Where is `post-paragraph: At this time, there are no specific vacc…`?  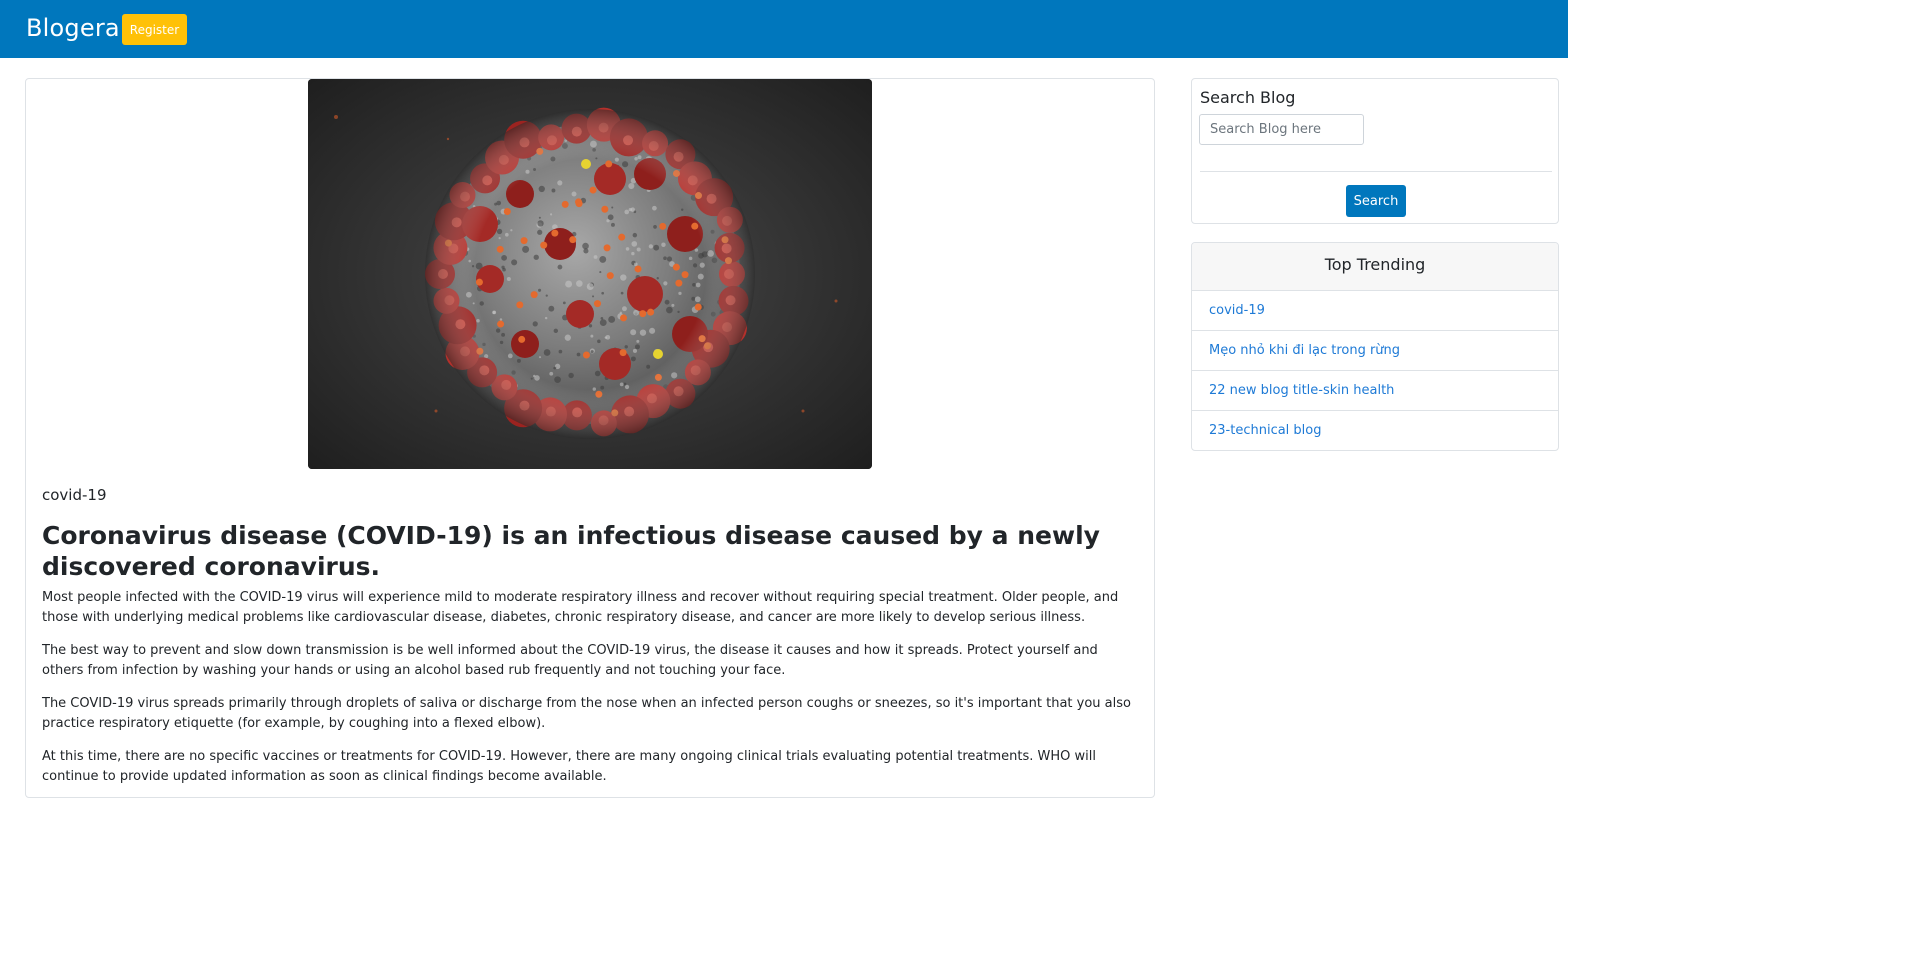 post-paragraph: At this time, there are no specific vacc… is located at coordinates (592, 767).